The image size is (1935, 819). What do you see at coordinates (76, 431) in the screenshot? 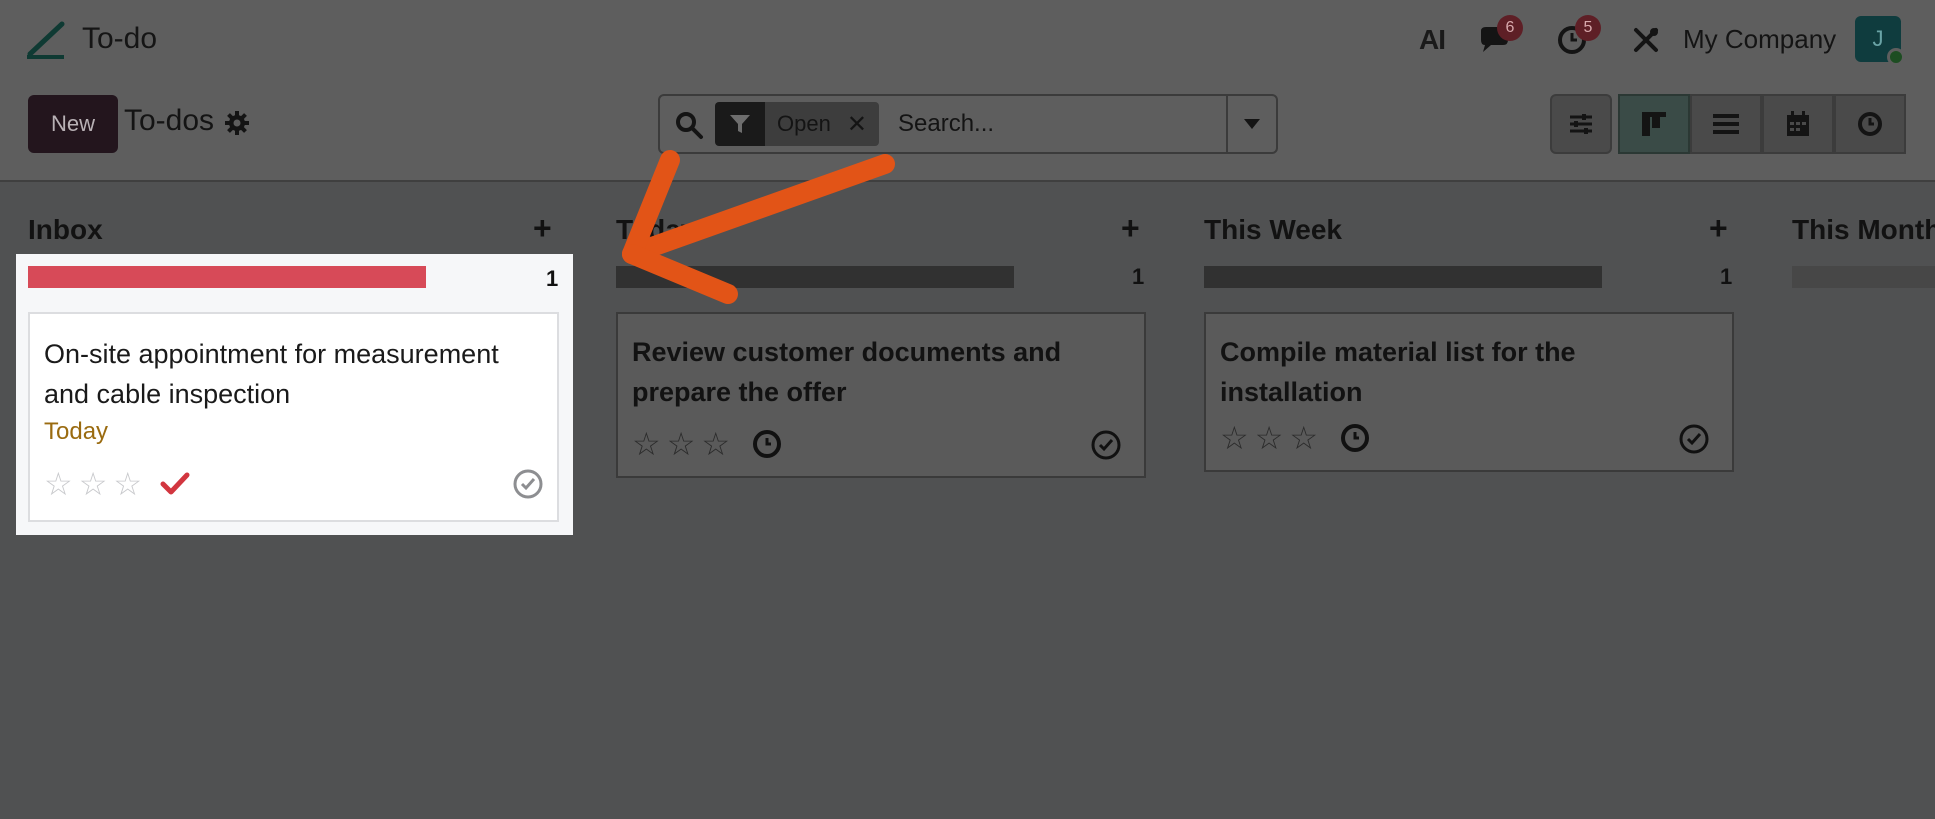
I see `card-deadline: Today` at bounding box center [76, 431].